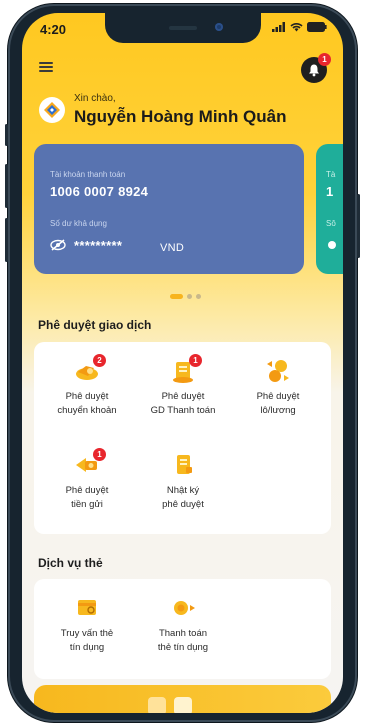 This screenshot has width=365, height=726. I want to click on bank-logo-avatar, so click(52, 110).